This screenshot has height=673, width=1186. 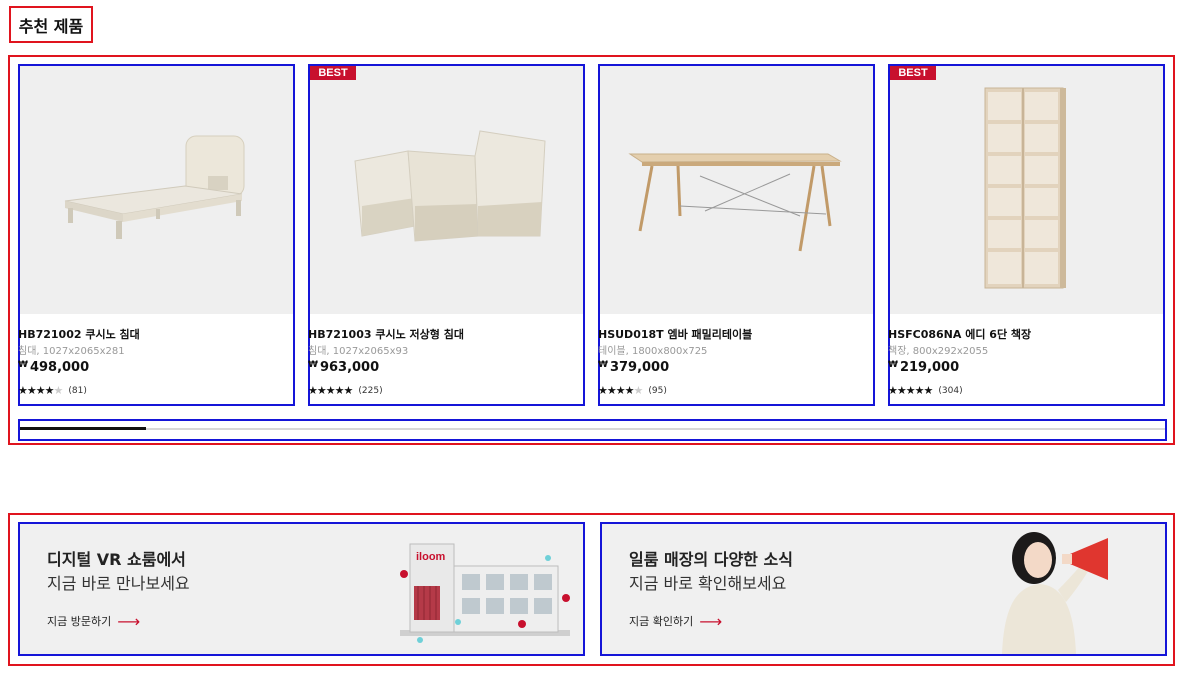 I want to click on product-rating: ★★★★★ (304), so click(x=925, y=390).